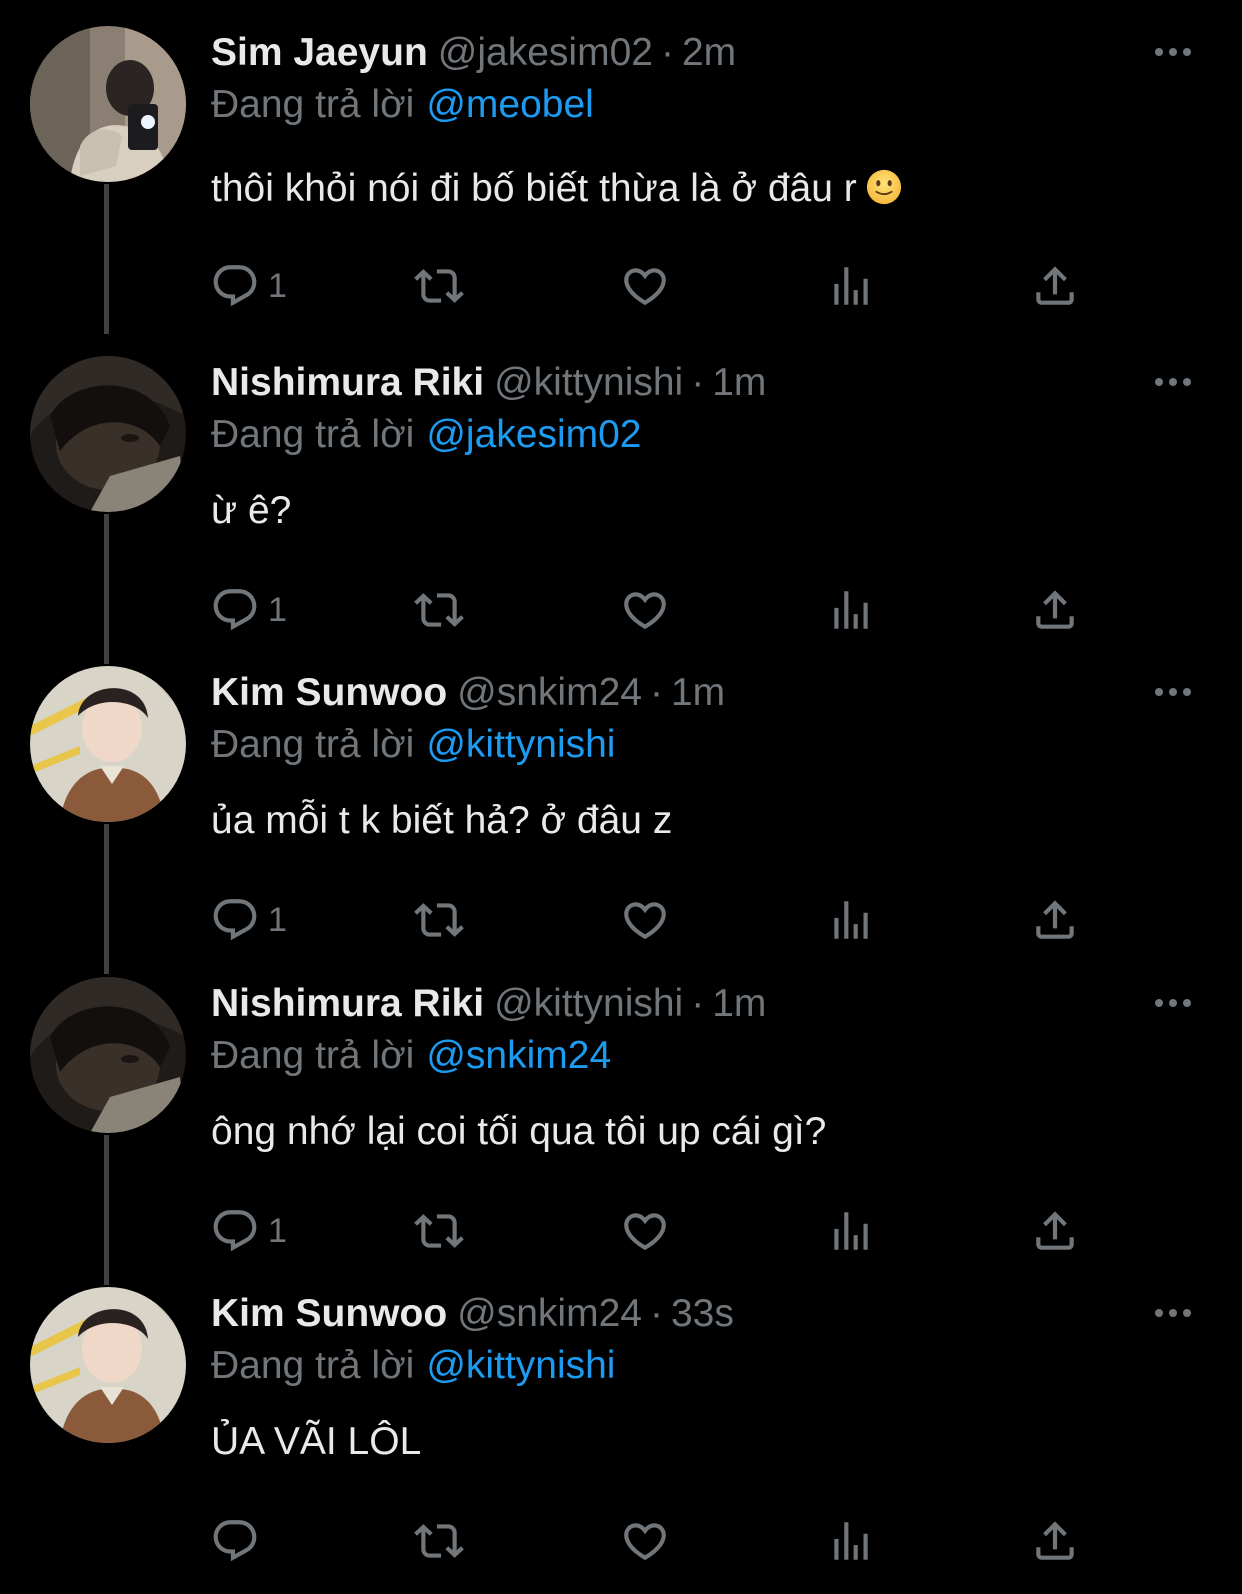  I want to click on timestamp: 2m, so click(709, 52).